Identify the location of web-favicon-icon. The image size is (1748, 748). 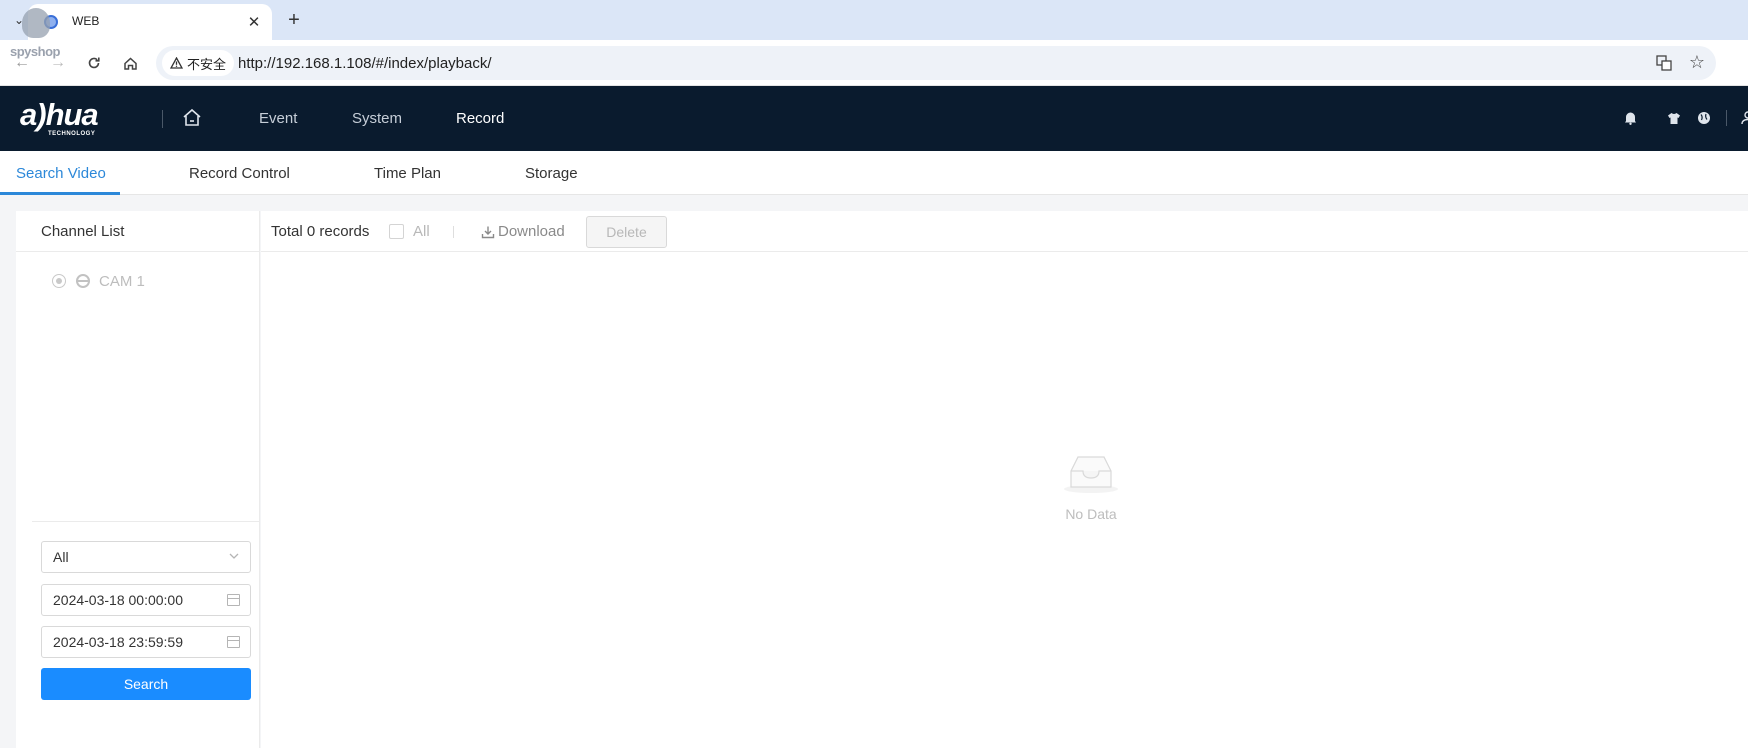
(51, 22).